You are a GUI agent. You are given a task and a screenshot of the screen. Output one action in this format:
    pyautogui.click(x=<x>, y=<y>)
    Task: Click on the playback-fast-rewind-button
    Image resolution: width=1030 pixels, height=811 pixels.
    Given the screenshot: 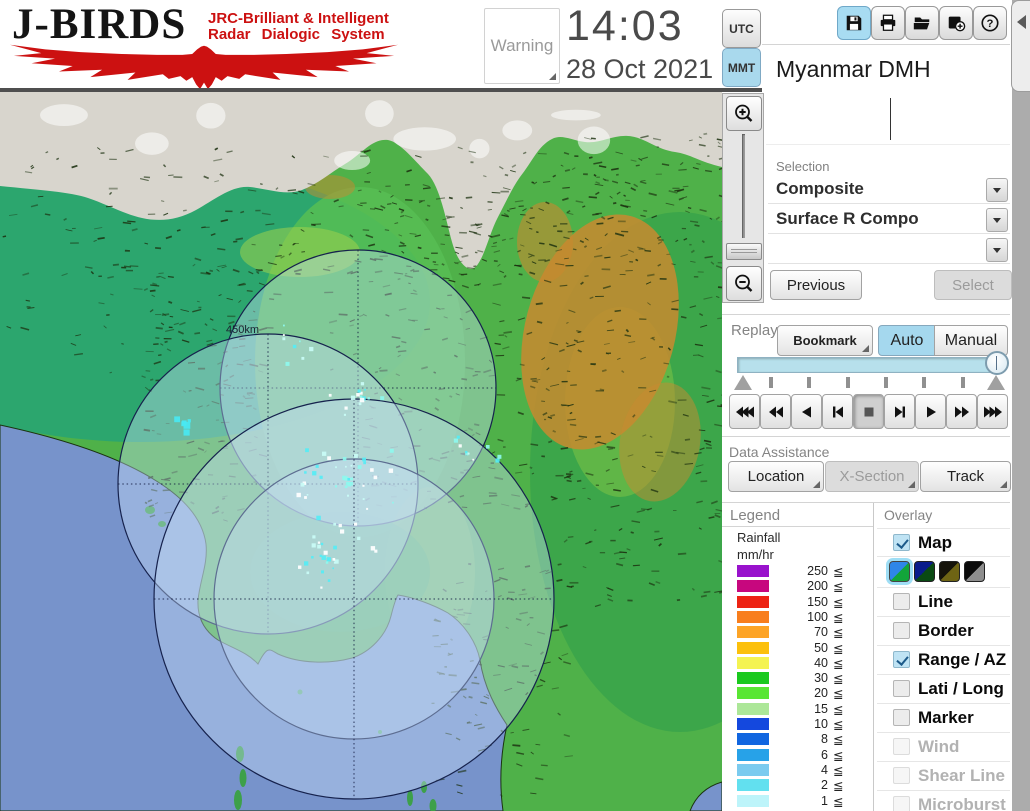 What is the action you would take?
    pyautogui.click(x=775, y=411)
    